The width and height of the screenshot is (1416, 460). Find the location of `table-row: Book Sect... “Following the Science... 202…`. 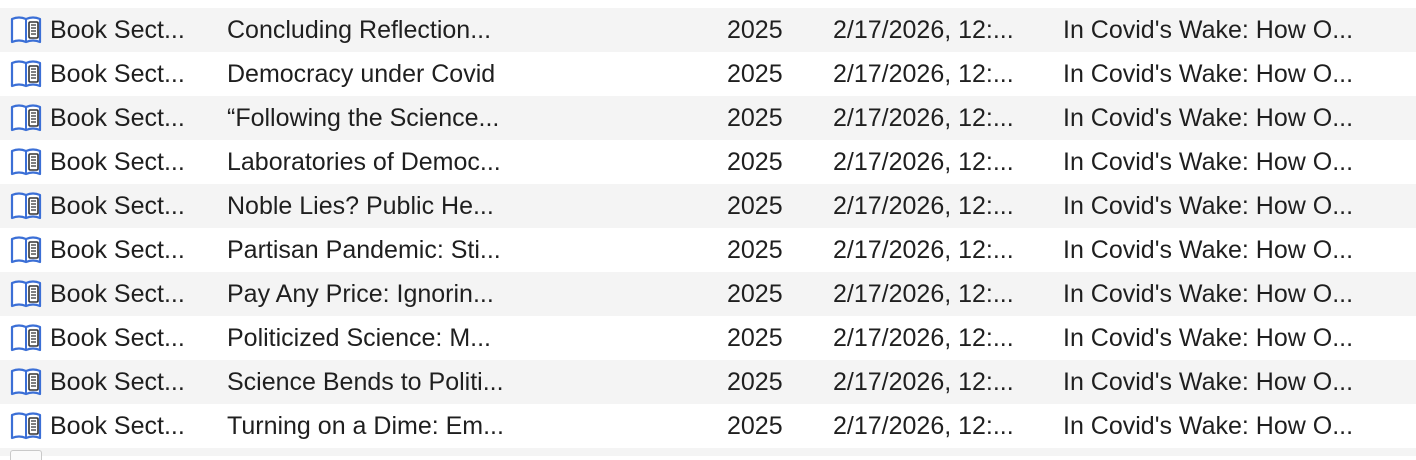

table-row: Book Sect... “Following the Science... 202… is located at coordinates (708, 118).